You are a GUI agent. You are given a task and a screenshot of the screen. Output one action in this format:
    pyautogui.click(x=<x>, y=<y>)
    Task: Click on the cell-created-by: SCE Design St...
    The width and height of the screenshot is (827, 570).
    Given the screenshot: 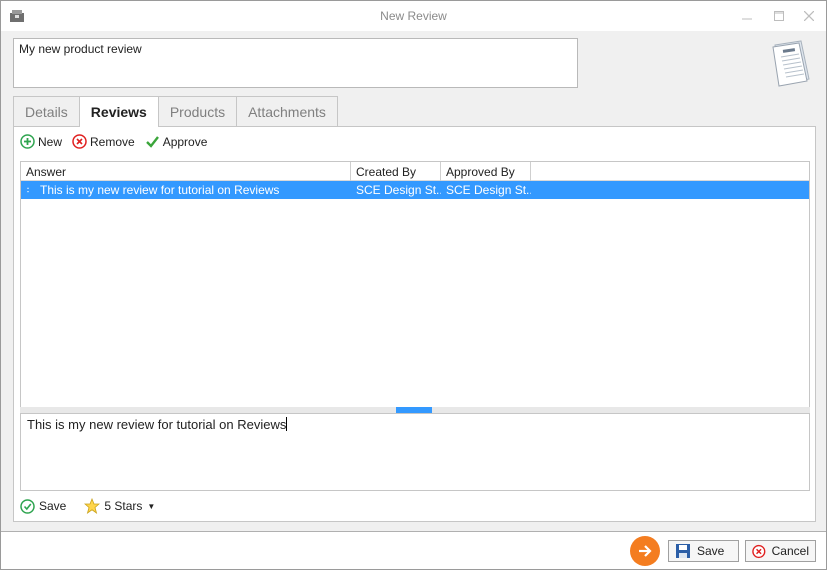 What is the action you would take?
    pyautogui.click(x=398, y=190)
    